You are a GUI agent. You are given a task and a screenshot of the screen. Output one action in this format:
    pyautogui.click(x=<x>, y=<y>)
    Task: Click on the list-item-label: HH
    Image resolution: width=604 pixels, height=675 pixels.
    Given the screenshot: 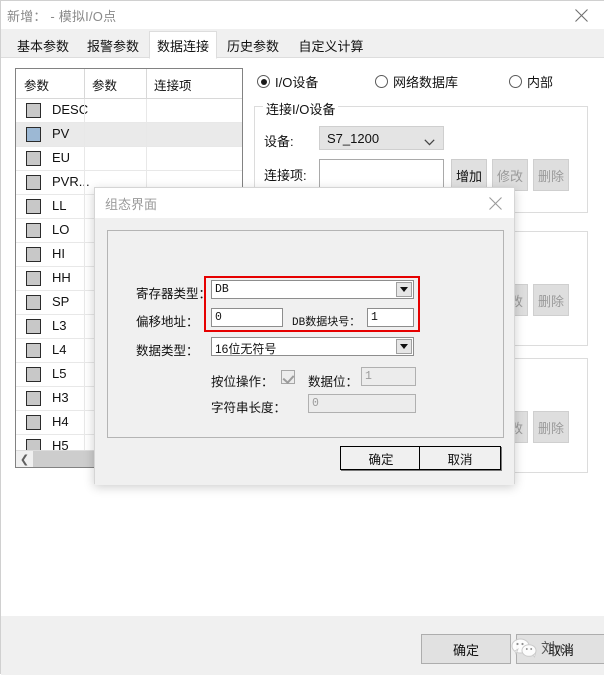 What is the action you would take?
    pyautogui.click(x=61, y=277)
    